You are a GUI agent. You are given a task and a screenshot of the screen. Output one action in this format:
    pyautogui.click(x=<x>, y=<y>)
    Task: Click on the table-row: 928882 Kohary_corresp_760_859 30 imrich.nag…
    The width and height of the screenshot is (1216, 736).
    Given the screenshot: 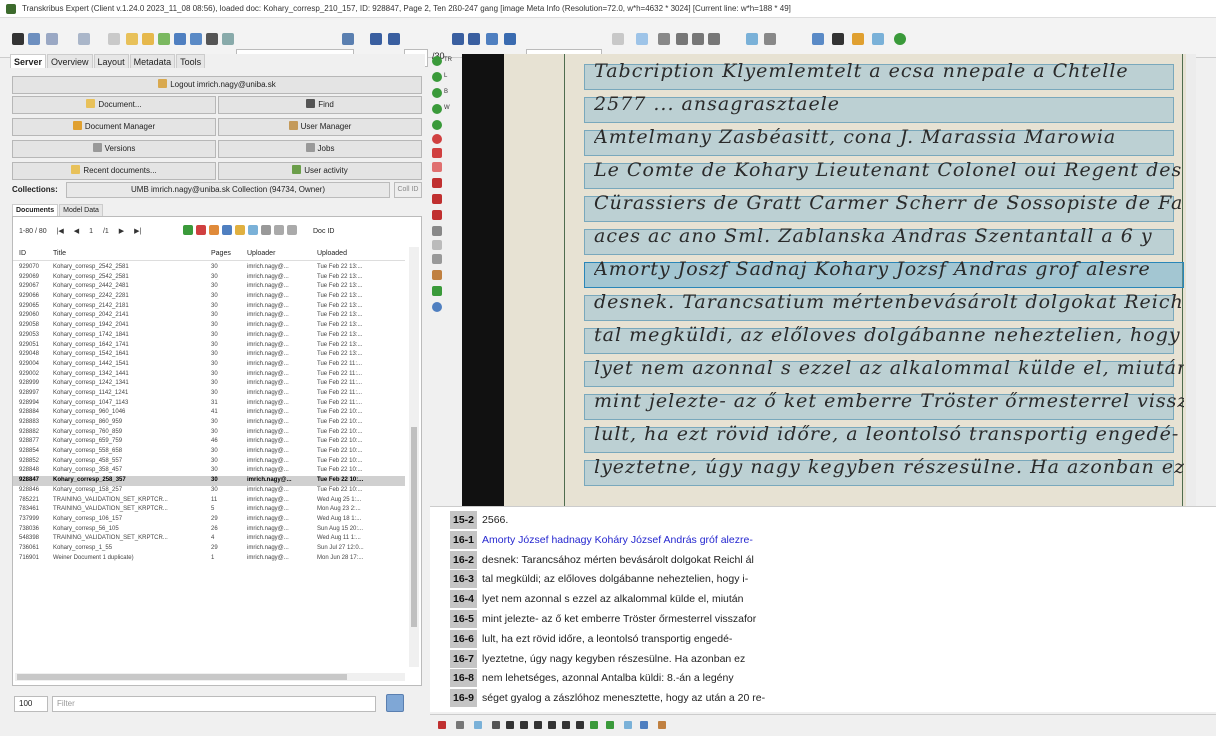 What is the action you would take?
    pyautogui.click(x=209, y=433)
    